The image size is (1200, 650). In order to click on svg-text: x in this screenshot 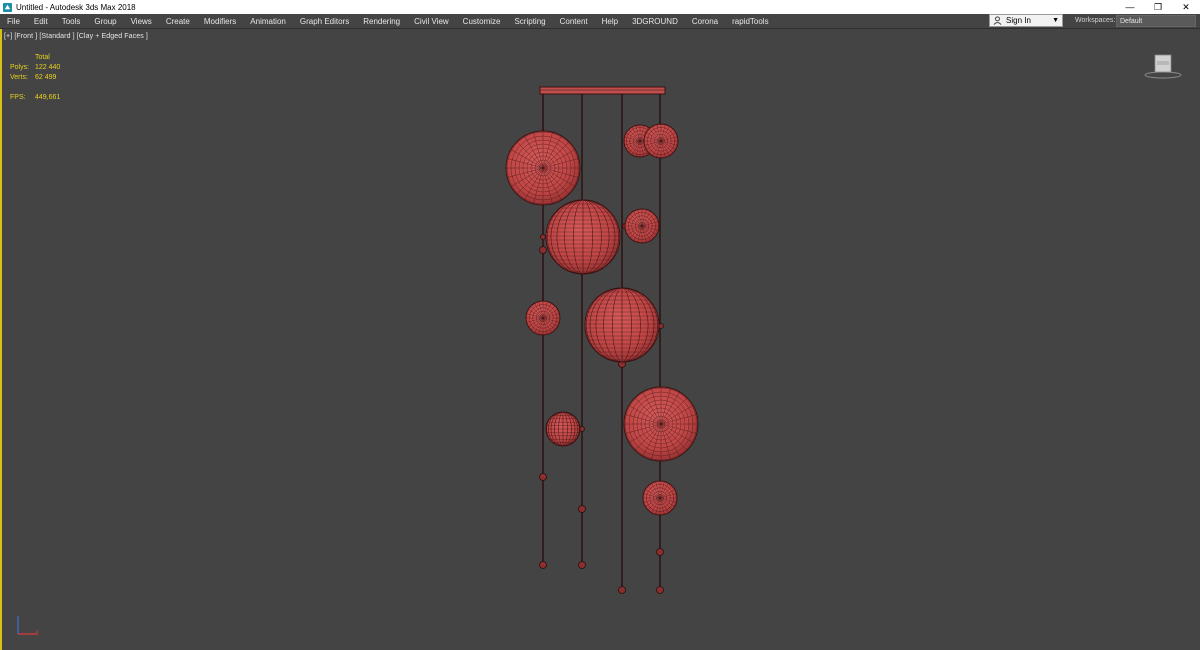, I will do `click(37, 632)`.